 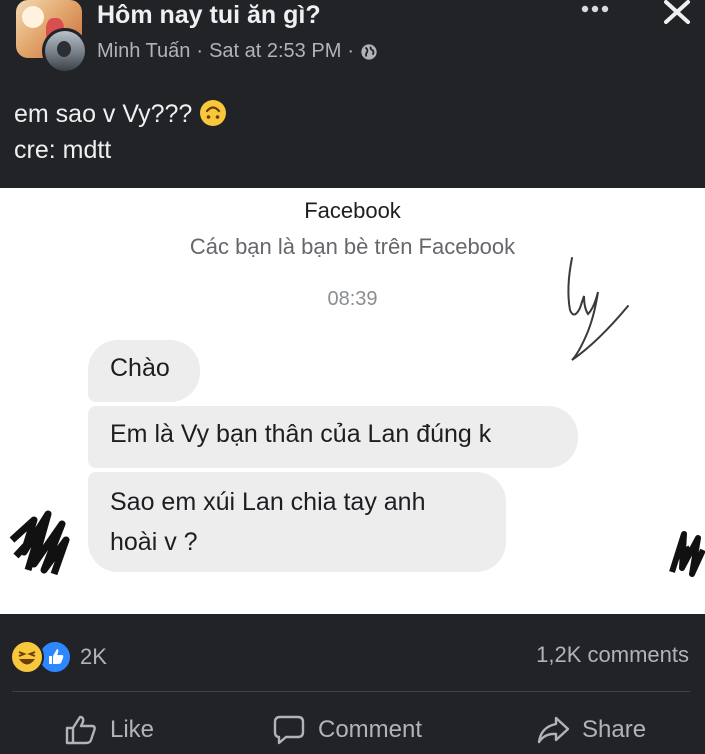 I want to click on message-bubble: Em là Vy bạn thân của Lan đúng k, so click(x=333, y=437).